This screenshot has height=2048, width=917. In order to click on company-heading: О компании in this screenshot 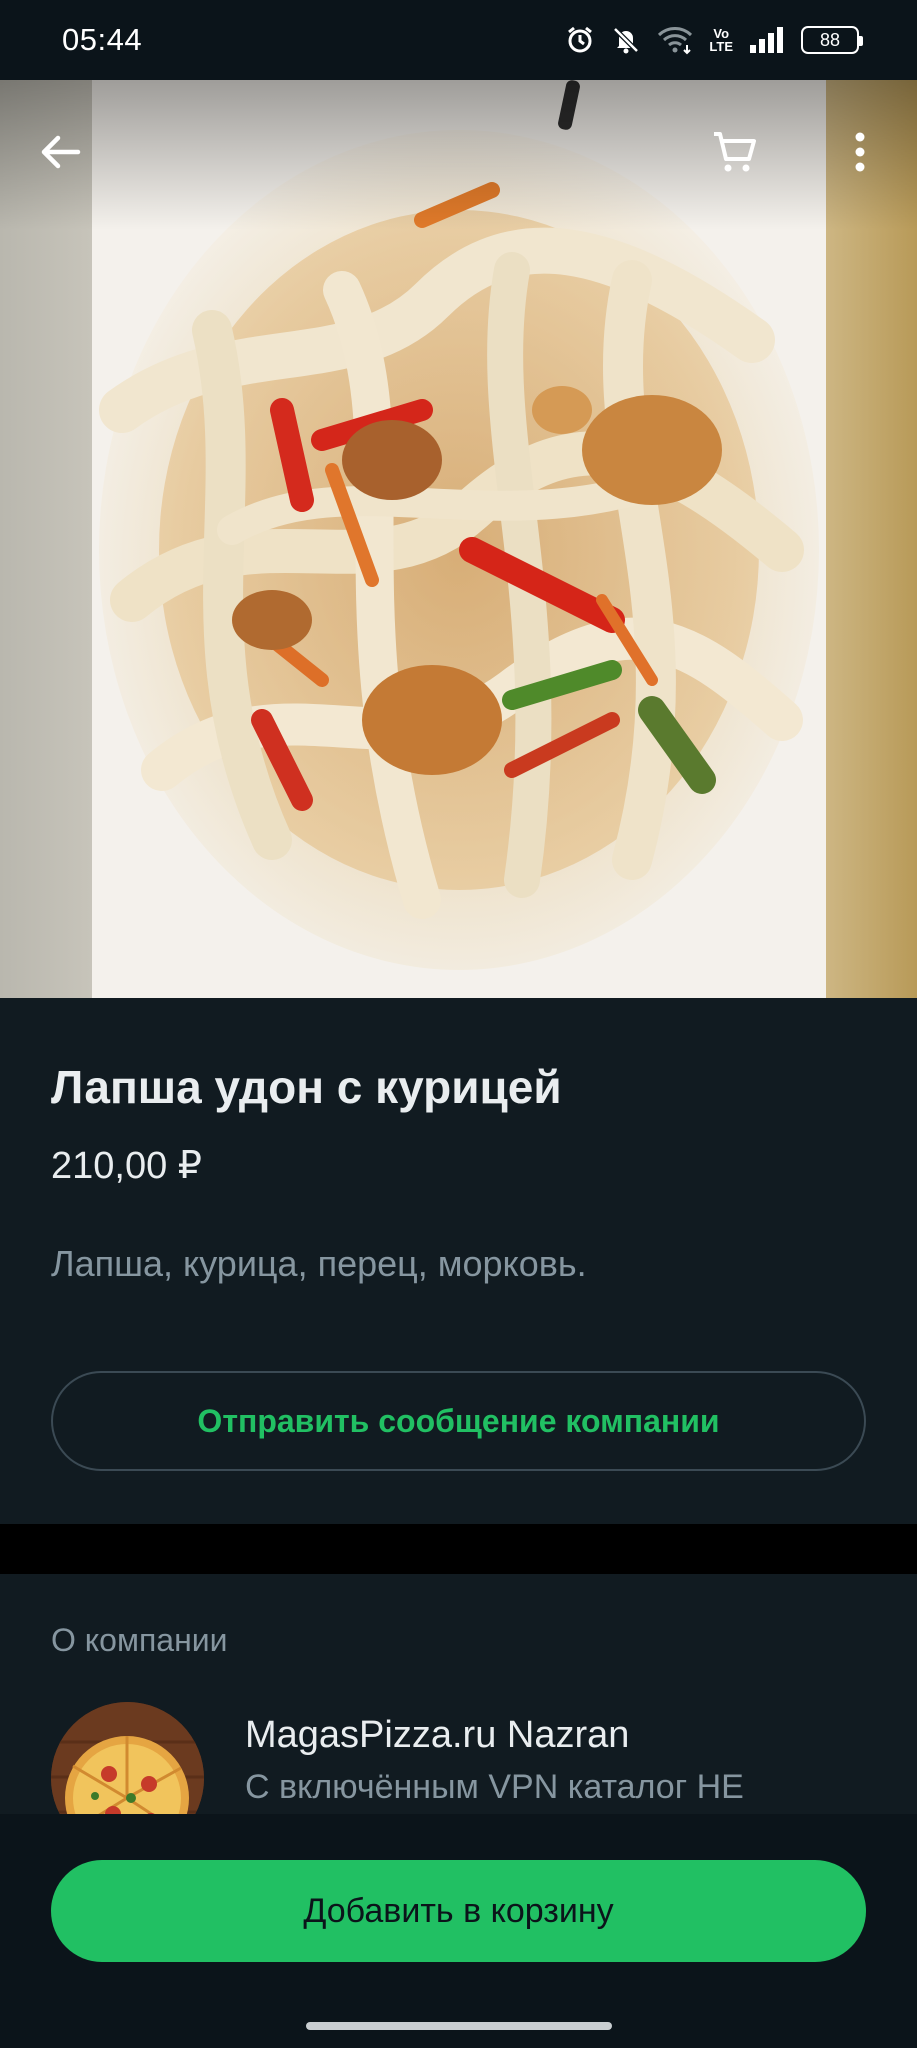, I will do `click(139, 1640)`.